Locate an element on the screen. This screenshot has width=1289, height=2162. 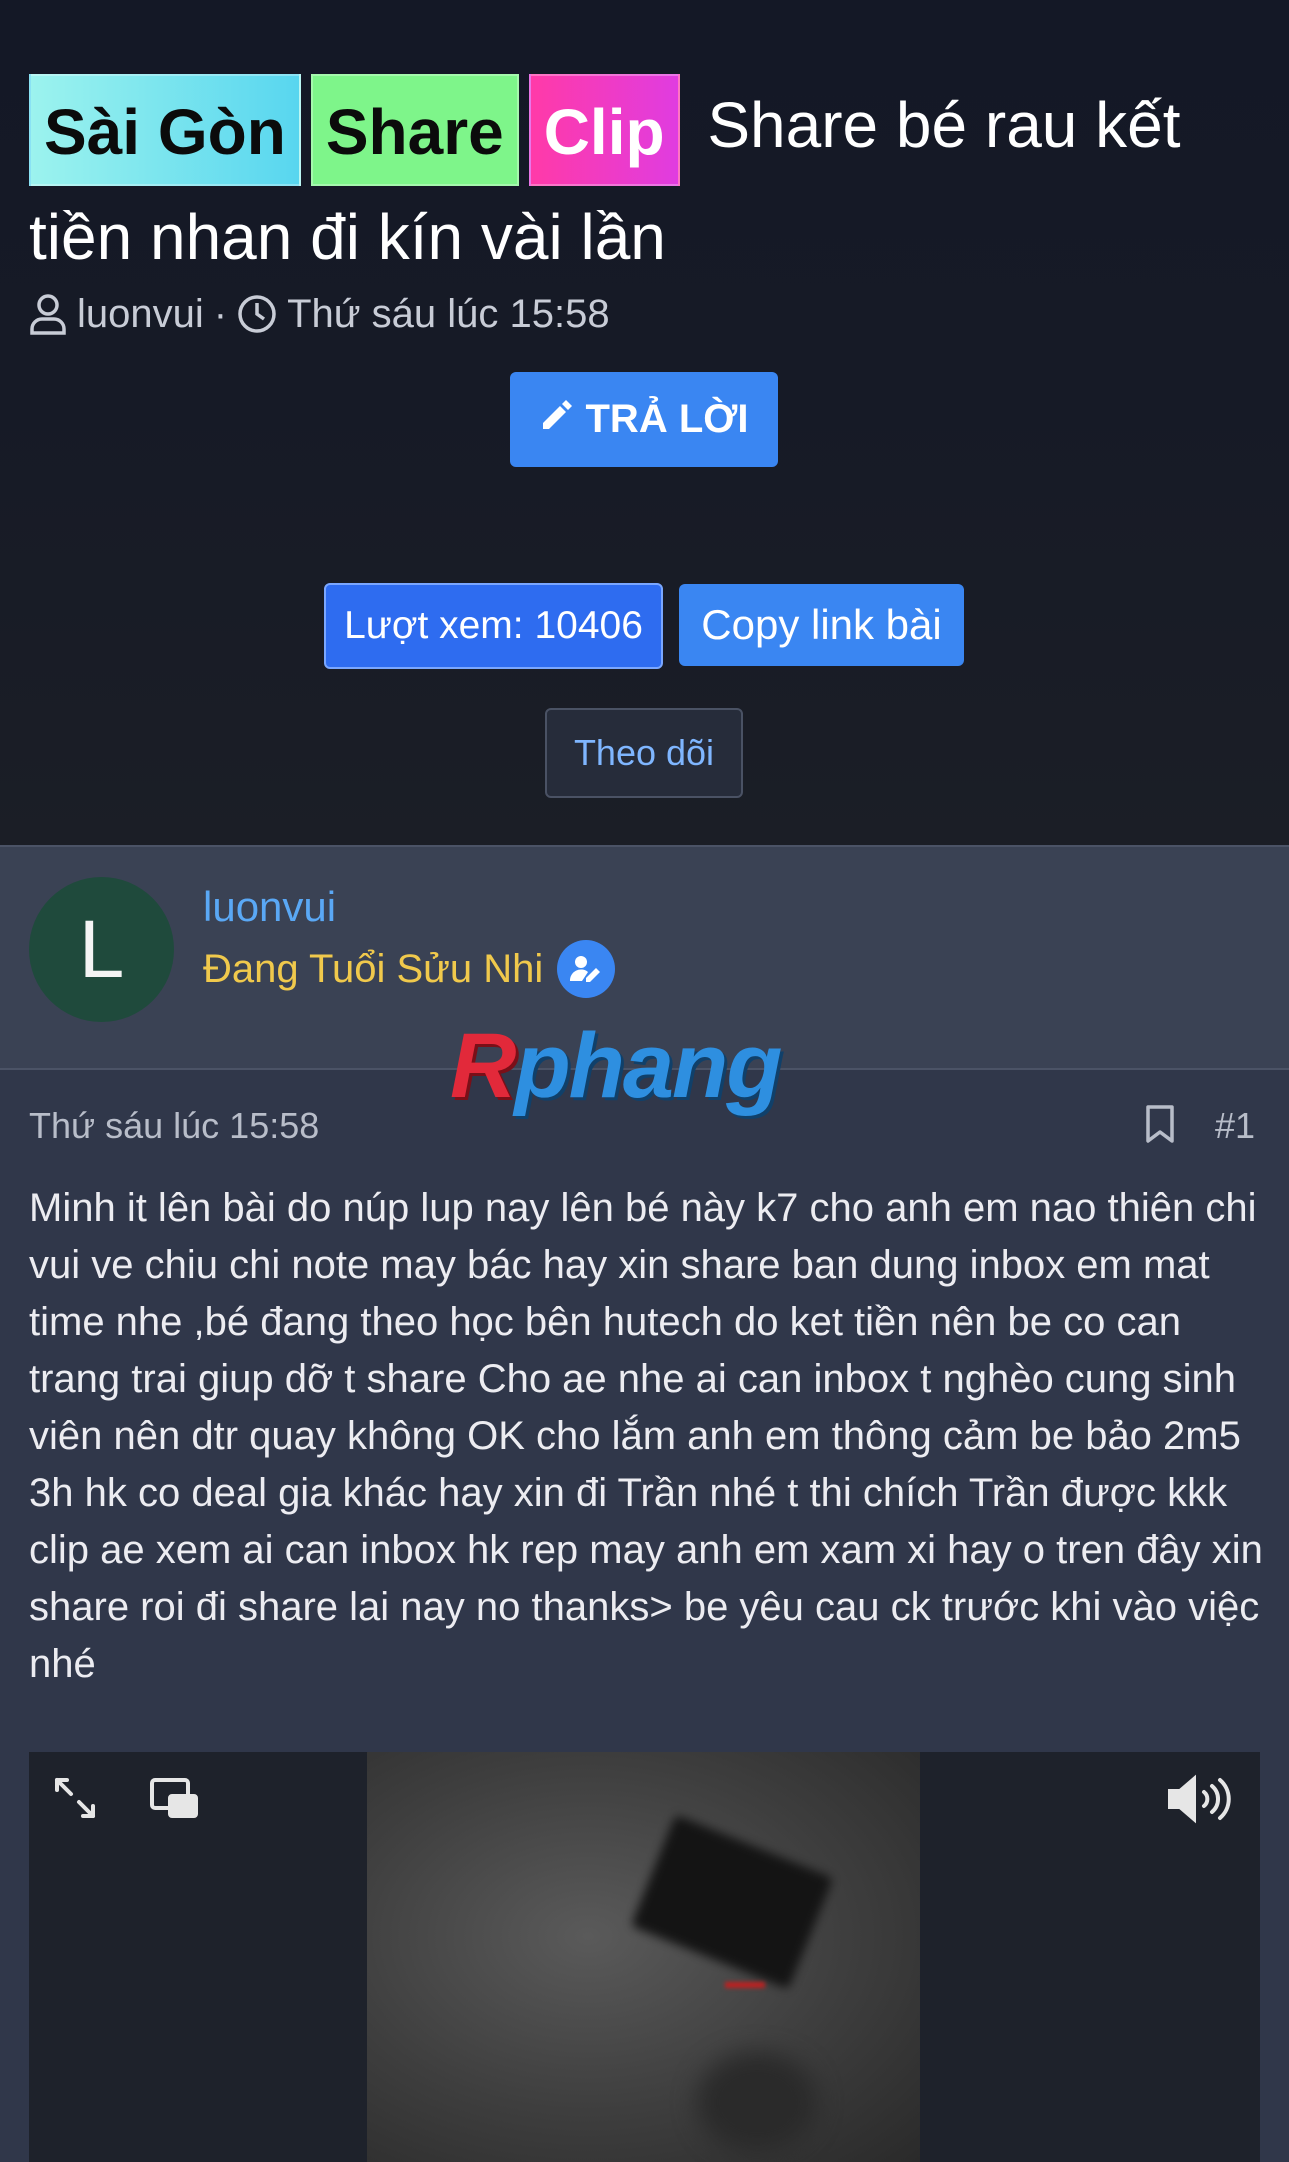
user-title: Đang Tuổi Sửu Nhi is located at coordinates (409, 969).